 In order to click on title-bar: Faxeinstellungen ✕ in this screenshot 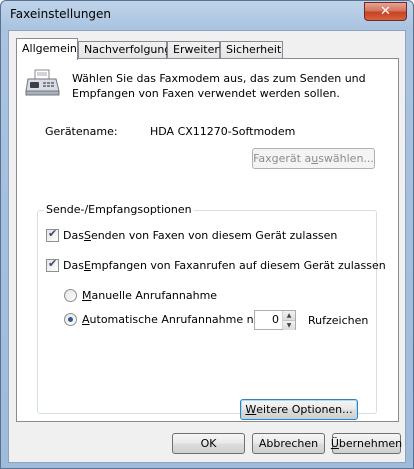, I will do `click(207, 15)`.